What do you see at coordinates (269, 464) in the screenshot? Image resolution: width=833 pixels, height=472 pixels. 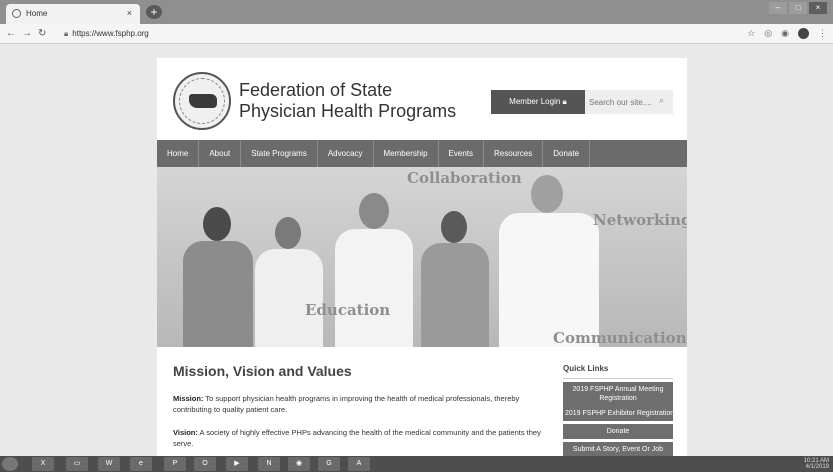 I see `onenote-taskbar-icon: N` at bounding box center [269, 464].